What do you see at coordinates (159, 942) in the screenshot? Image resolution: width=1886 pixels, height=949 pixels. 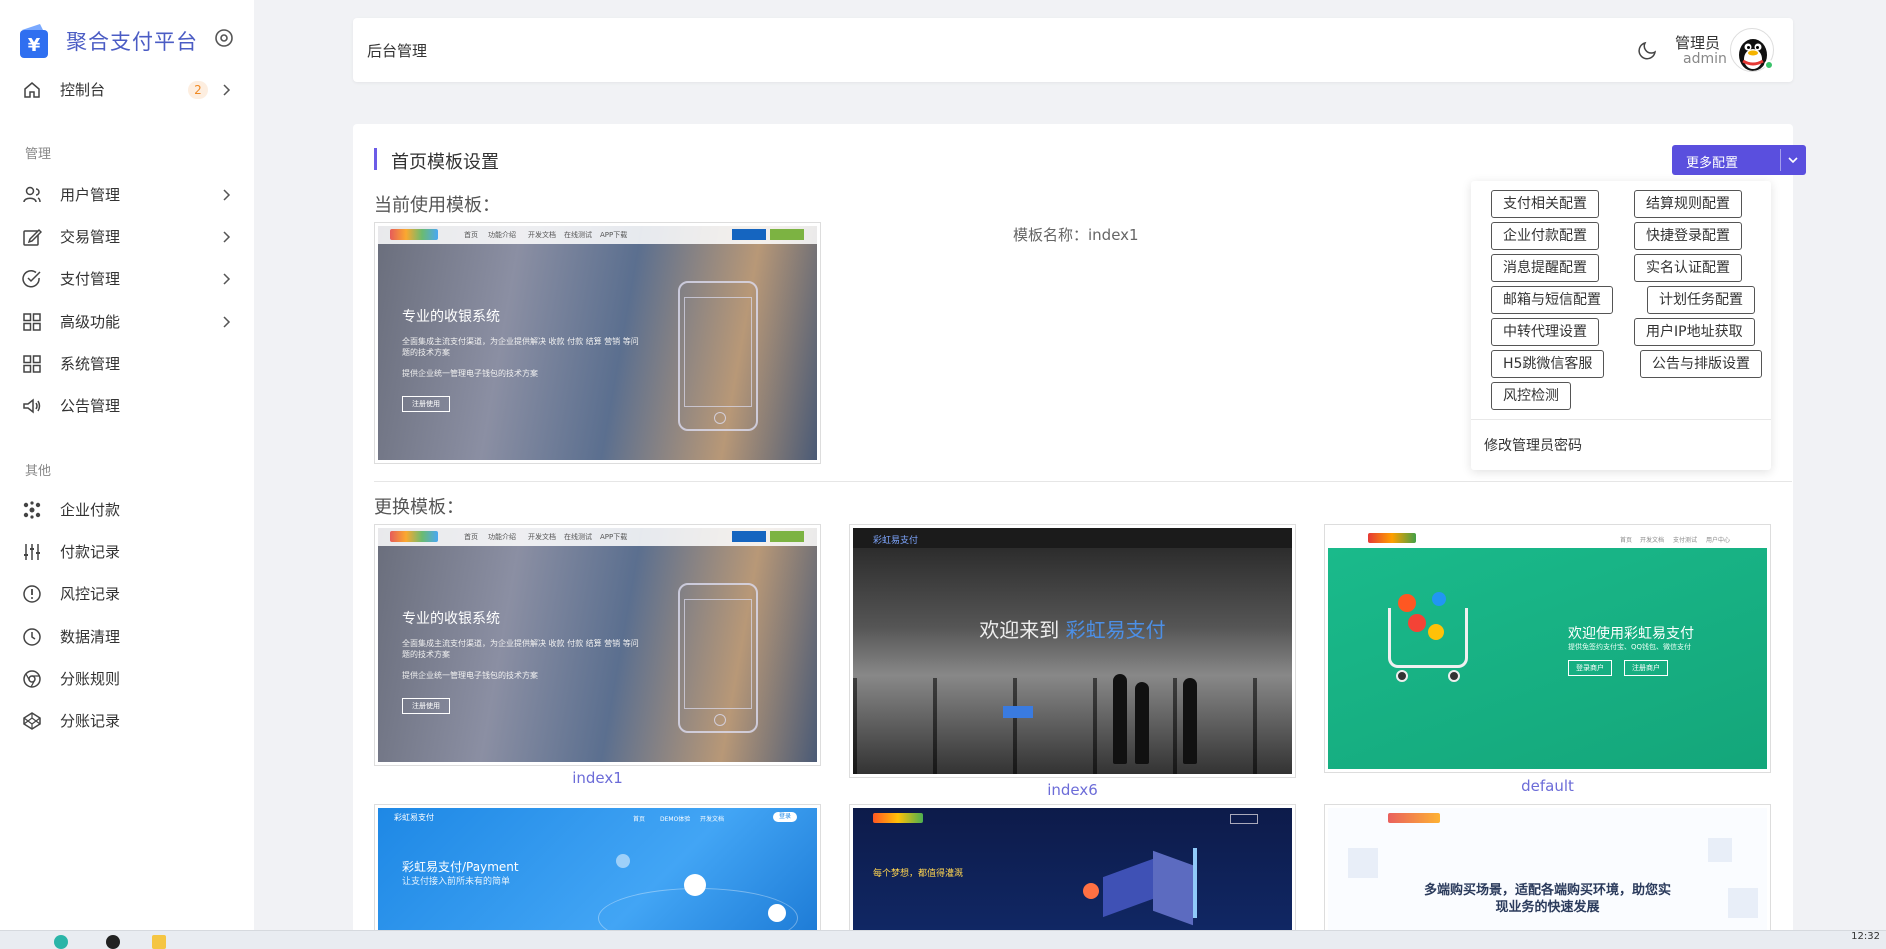 I see `folder-taskbar-icon` at bounding box center [159, 942].